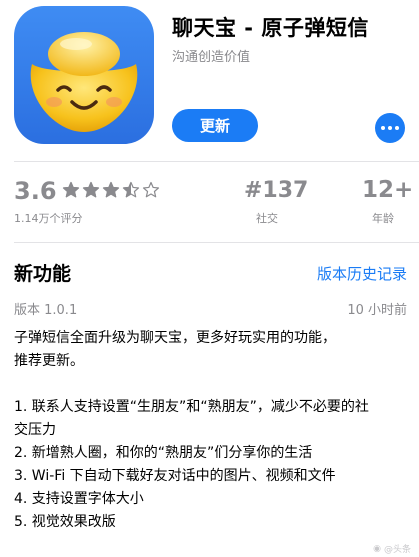  I want to click on app-title: 聊天宝 - 原子弹短信, so click(270, 28).